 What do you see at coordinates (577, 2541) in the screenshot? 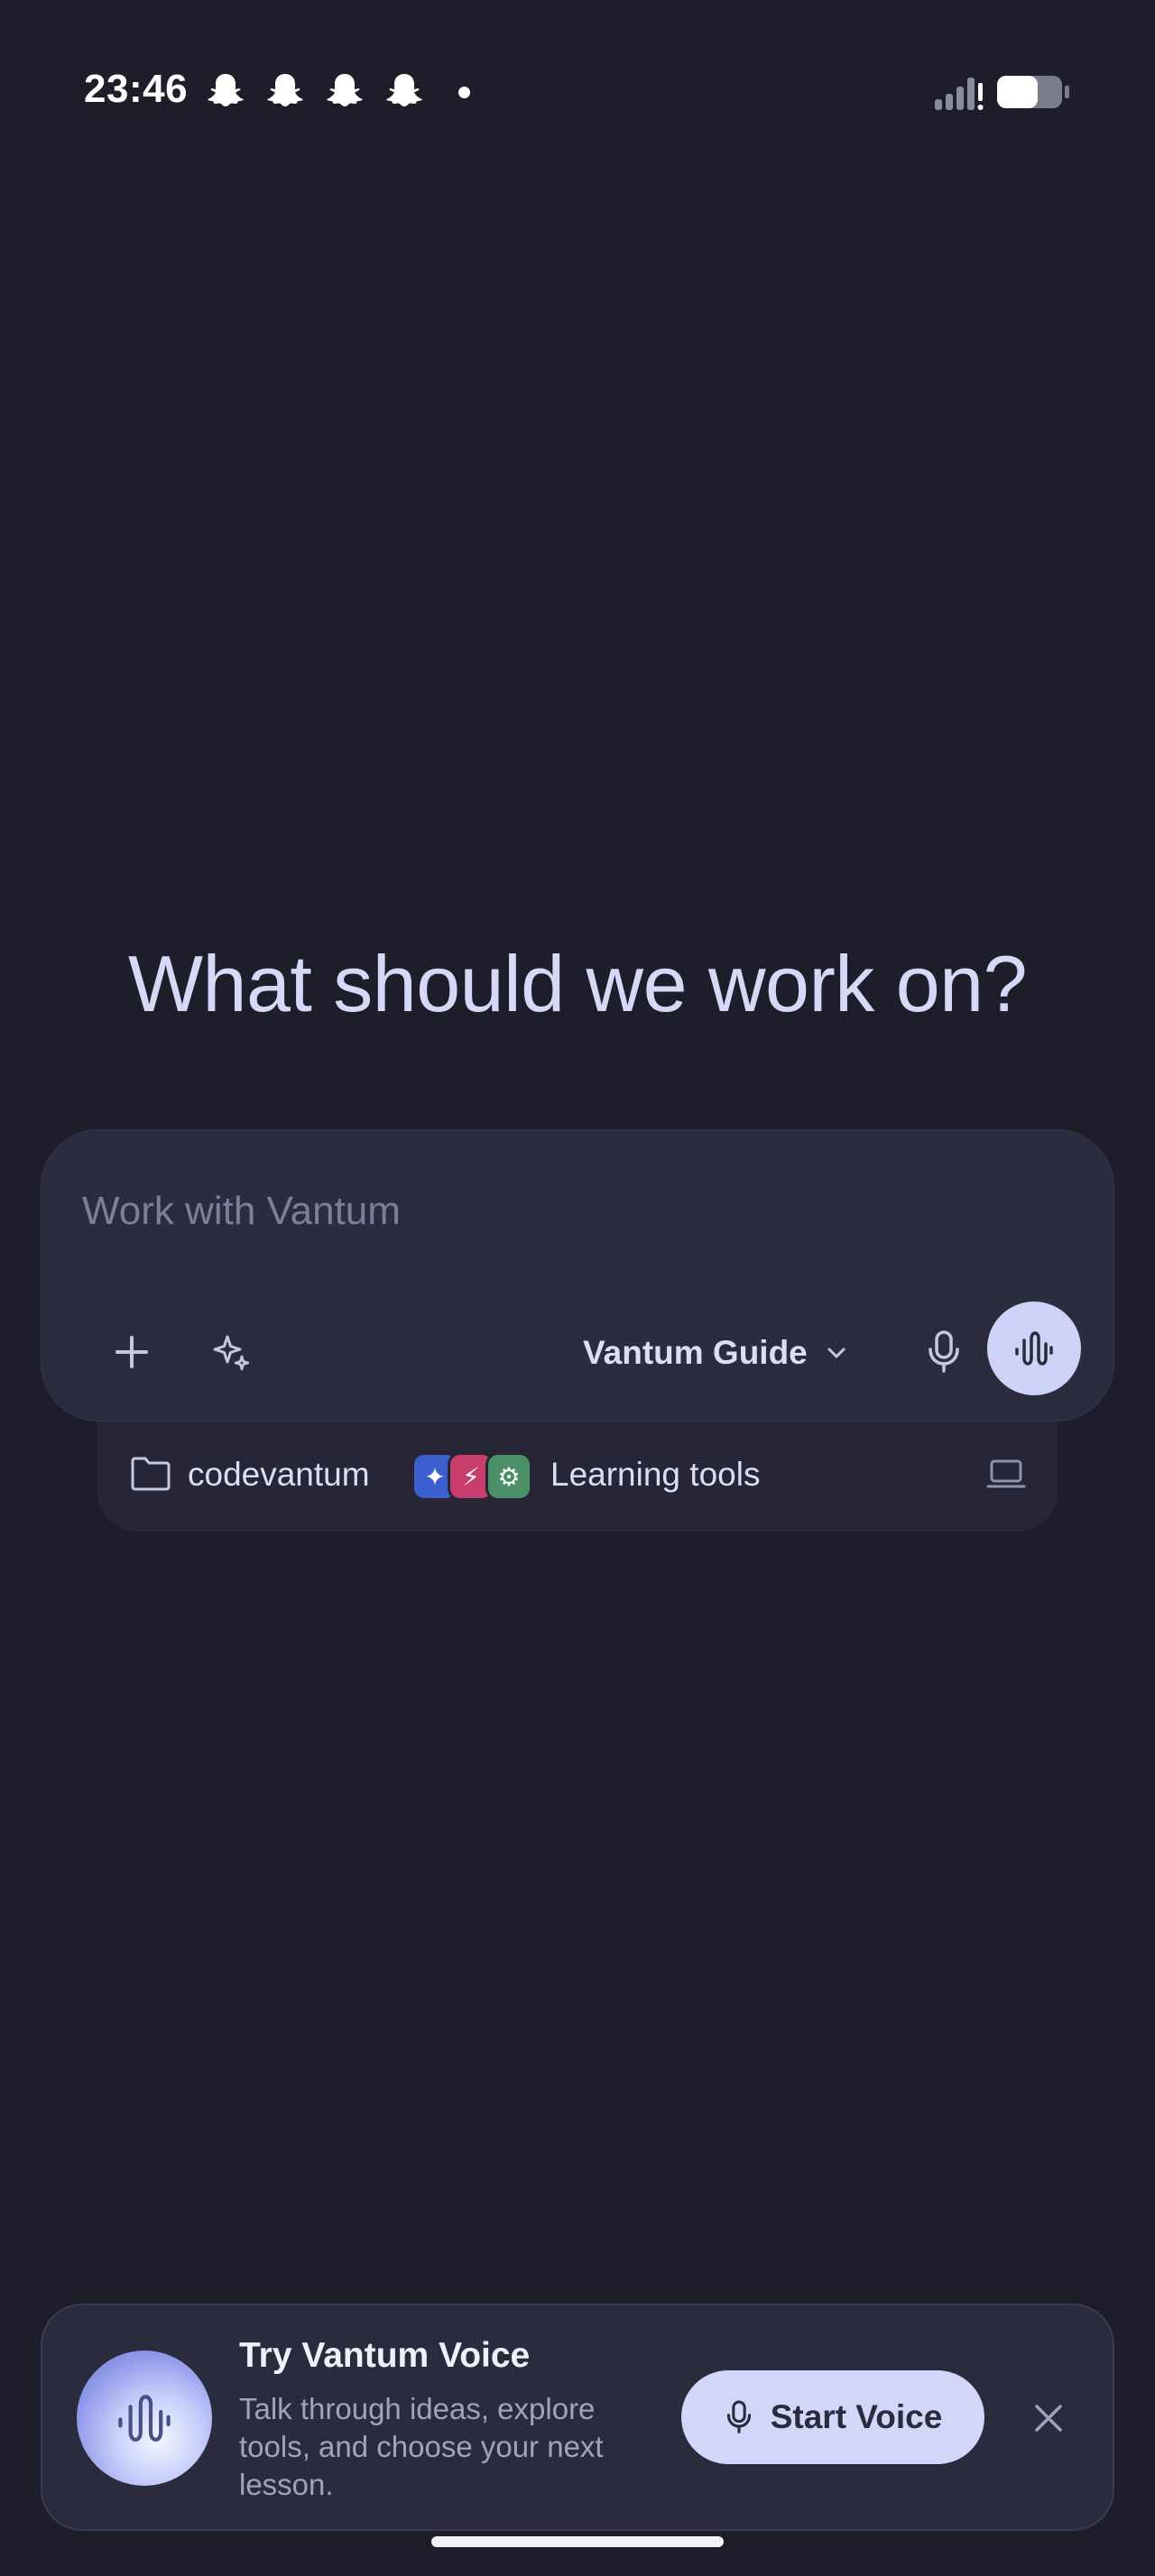
I see `home-indicator` at bounding box center [577, 2541].